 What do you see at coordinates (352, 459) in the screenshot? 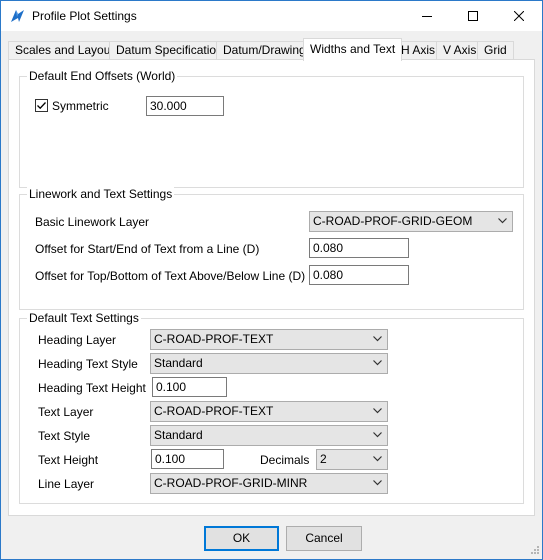
I see `decimals-select: 2` at bounding box center [352, 459].